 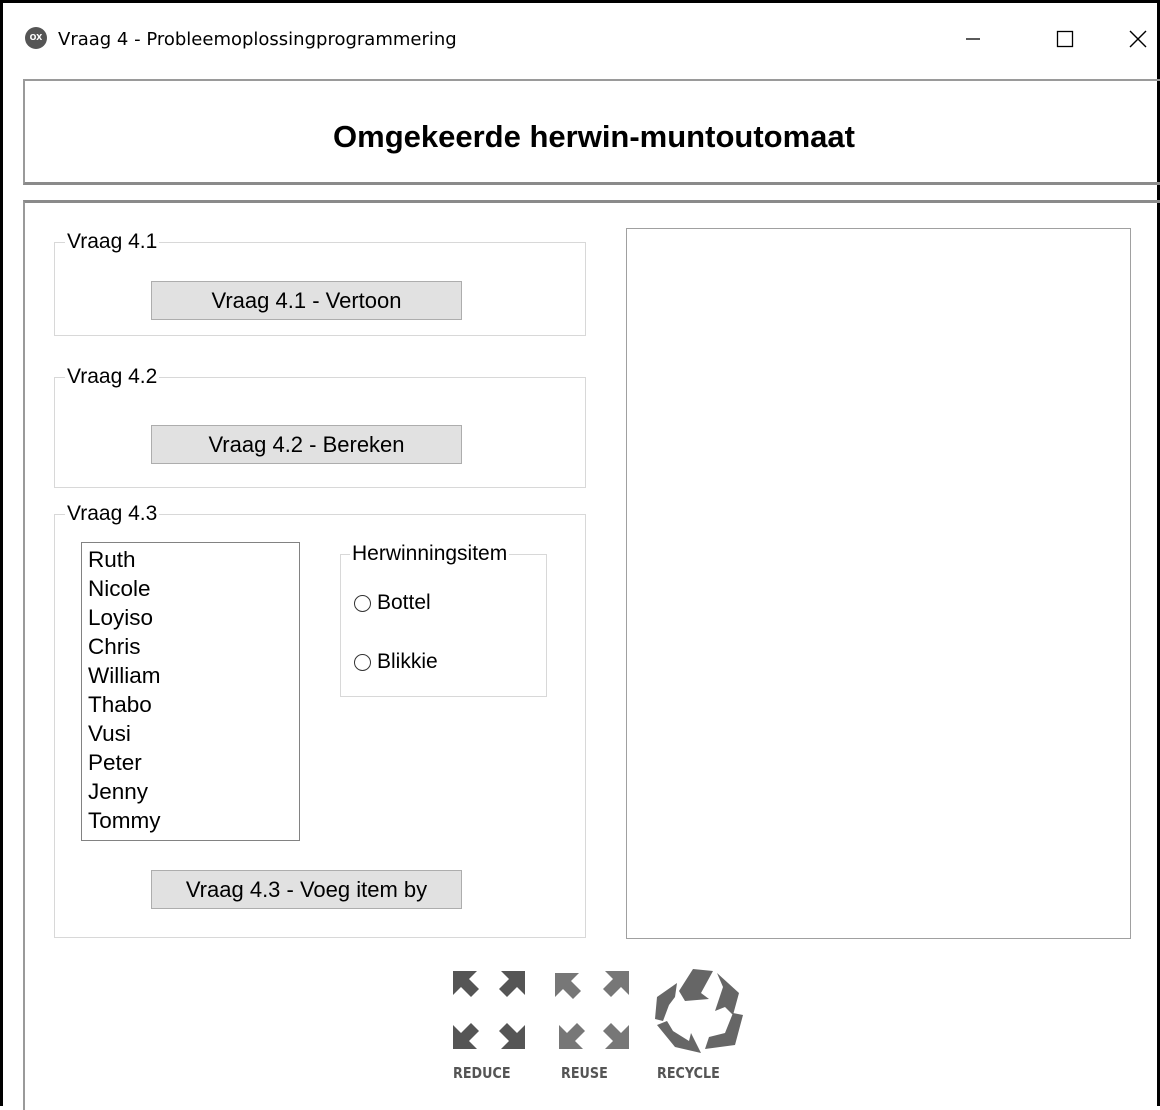 I want to click on group-vraag-4-1-legend: Vraag 4.1, so click(x=112, y=241).